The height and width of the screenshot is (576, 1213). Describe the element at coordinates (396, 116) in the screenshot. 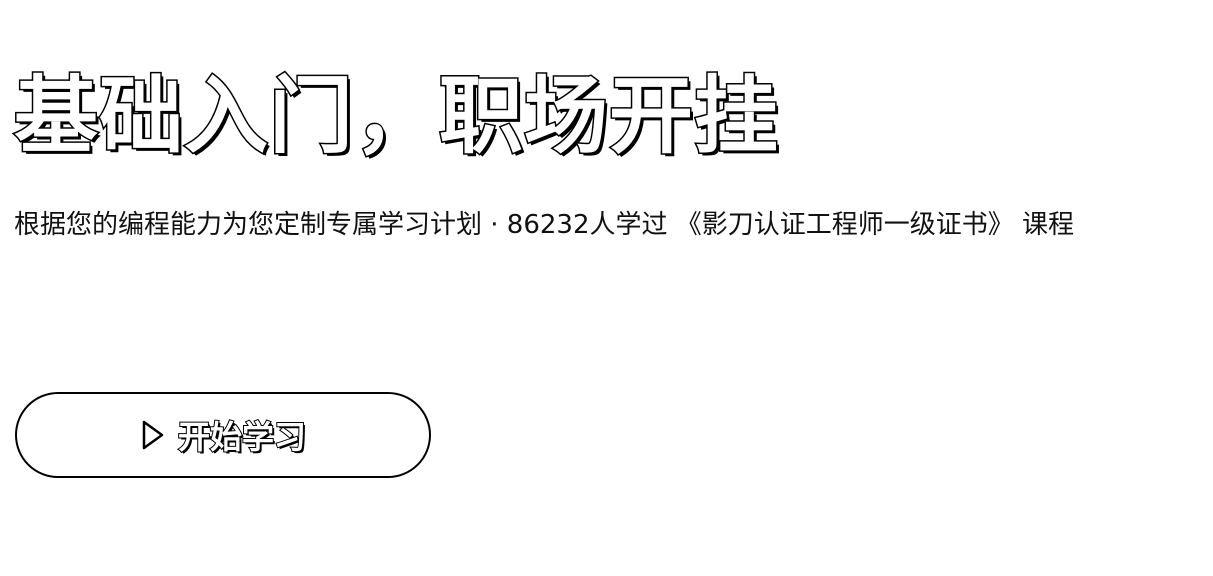

I see `page-title: 基础入门，职场开挂` at that location.